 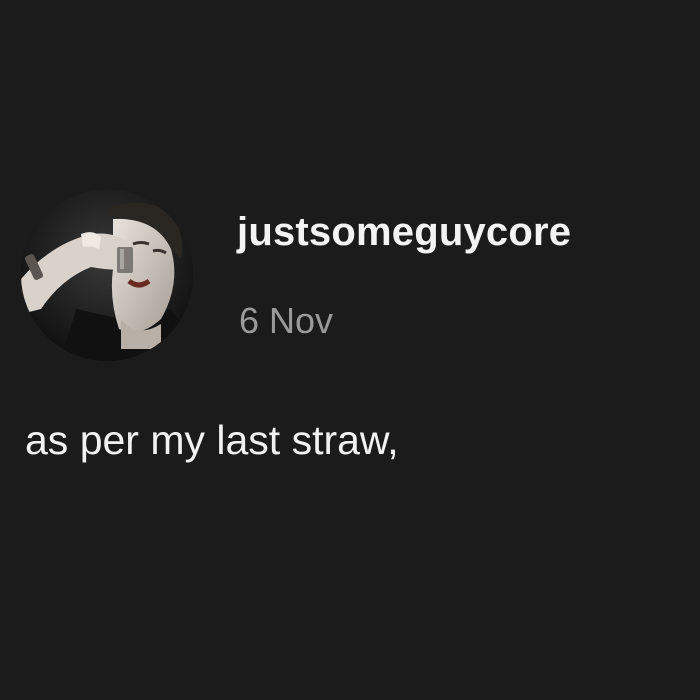 I want to click on post-date: 6 Nov, so click(x=286, y=320).